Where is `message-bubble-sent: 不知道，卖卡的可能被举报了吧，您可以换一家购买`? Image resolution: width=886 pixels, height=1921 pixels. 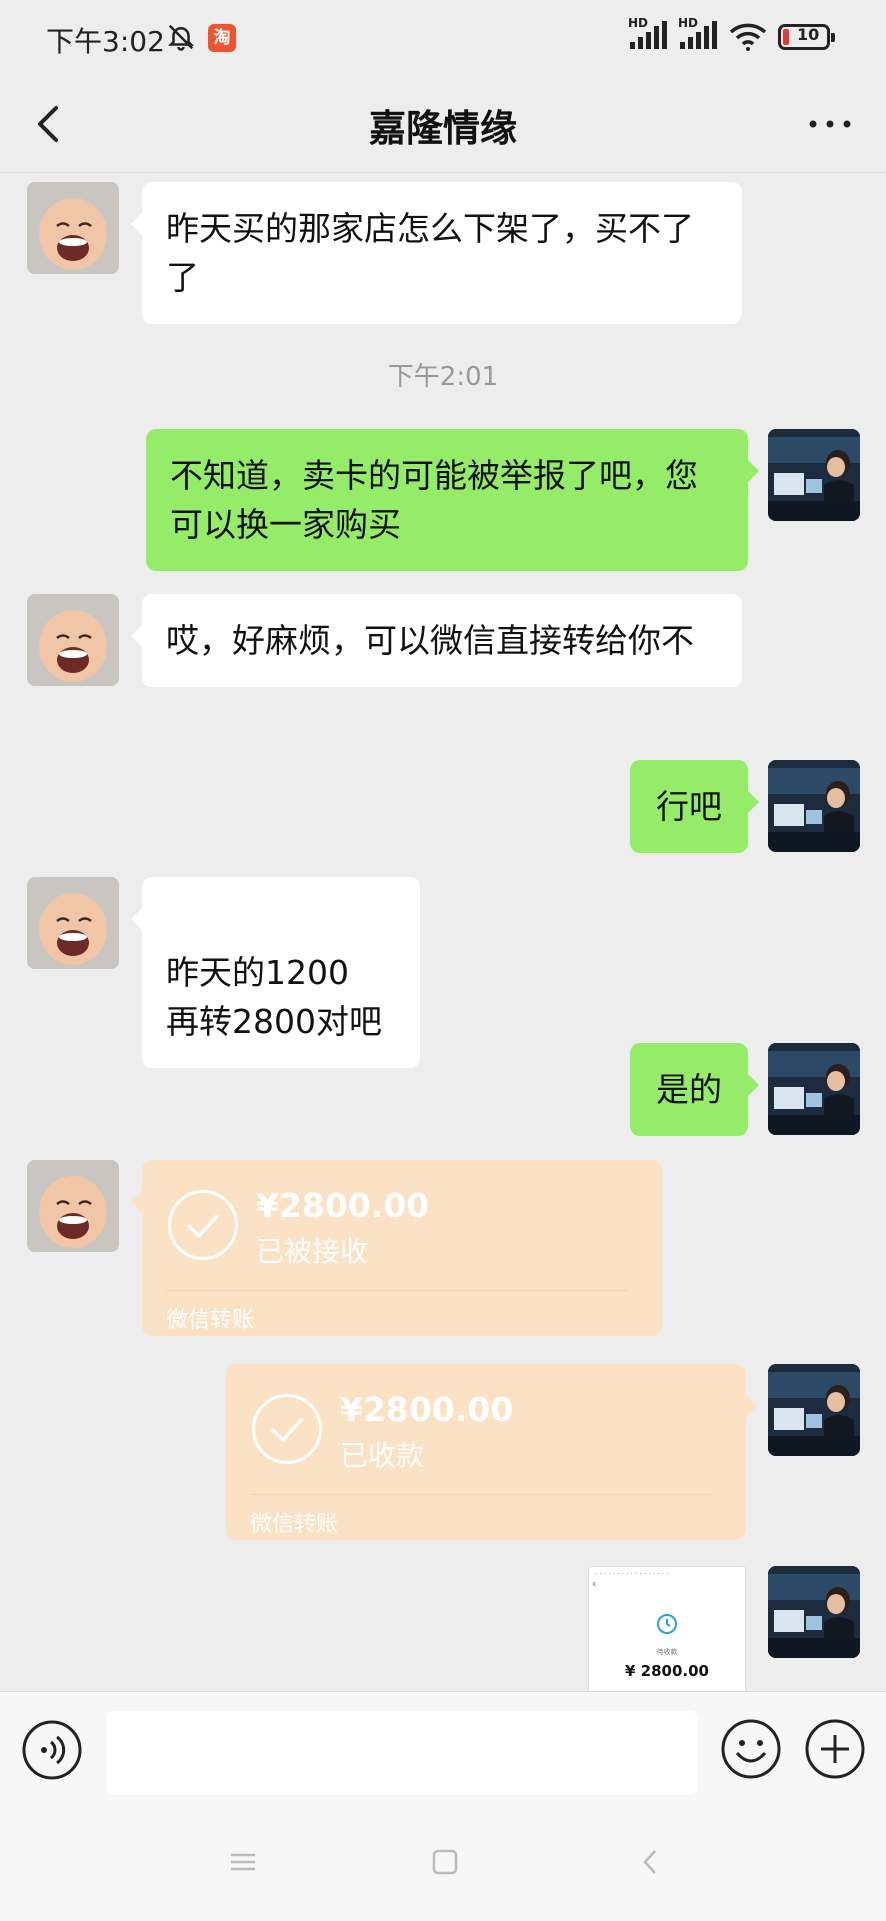 message-bubble-sent: 不知道，卖卡的可能被举报了吧，您可以换一家购买 is located at coordinates (452, 500).